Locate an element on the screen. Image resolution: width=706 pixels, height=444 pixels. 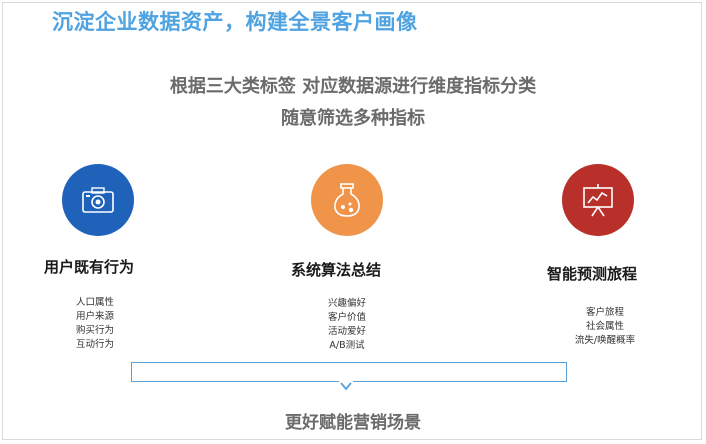
category-3-item: 客户旅程 is located at coordinates (604, 312).